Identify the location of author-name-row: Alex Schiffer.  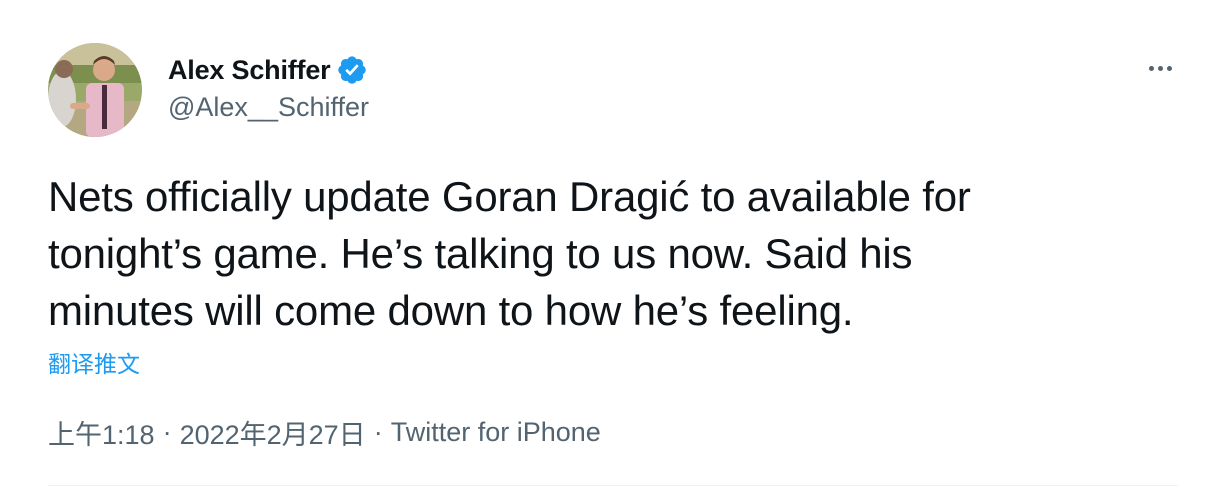
(268, 70).